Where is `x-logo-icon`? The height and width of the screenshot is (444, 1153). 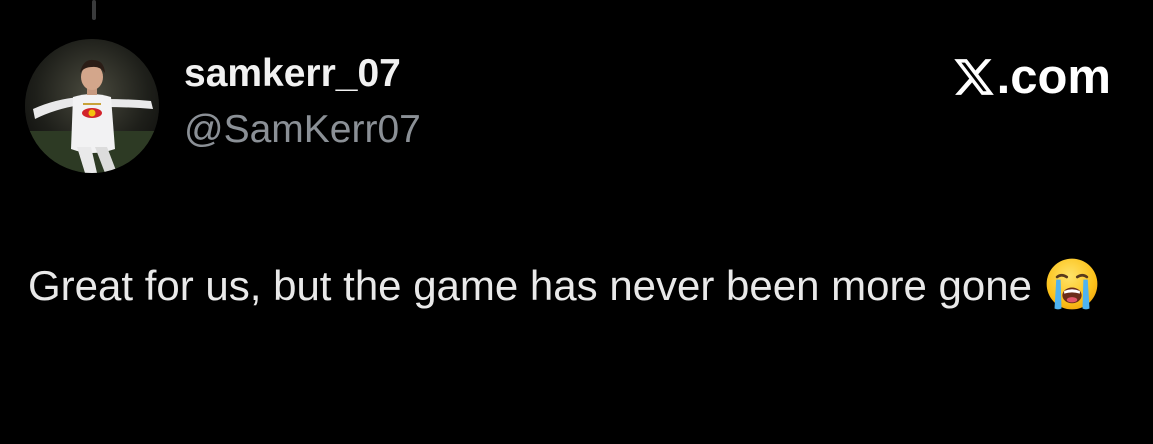
x-logo-icon is located at coordinates (973, 77).